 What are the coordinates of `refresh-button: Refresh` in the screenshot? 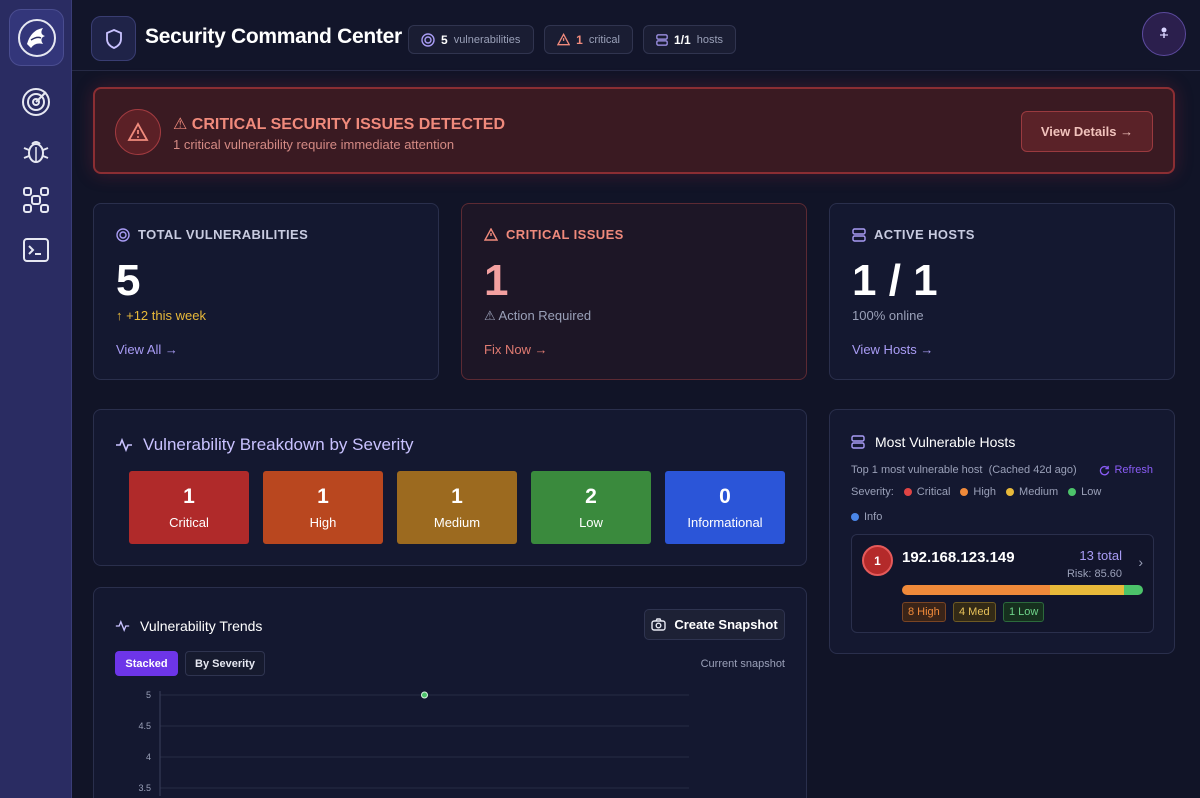 It's located at (1126, 470).